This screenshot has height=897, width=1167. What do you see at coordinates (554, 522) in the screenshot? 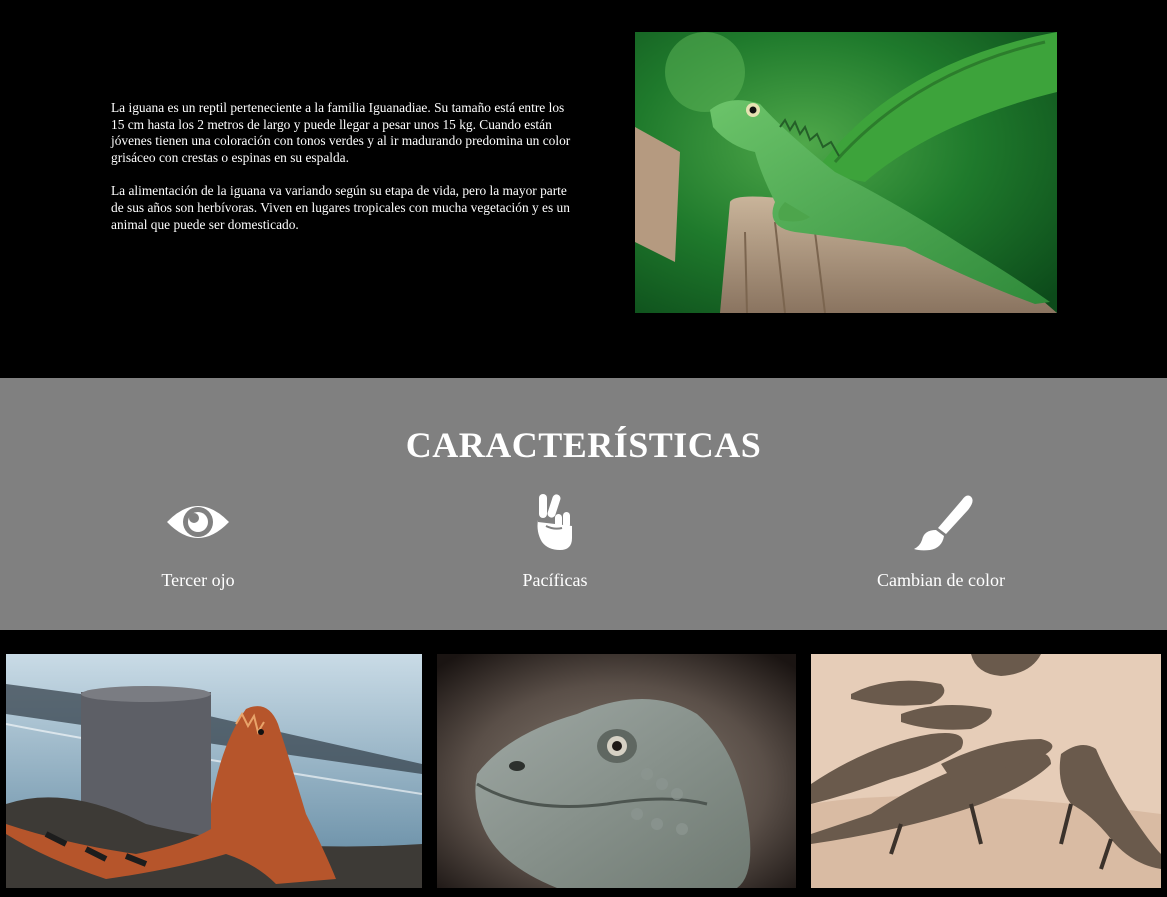
I see `peace-hand-icon` at bounding box center [554, 522].